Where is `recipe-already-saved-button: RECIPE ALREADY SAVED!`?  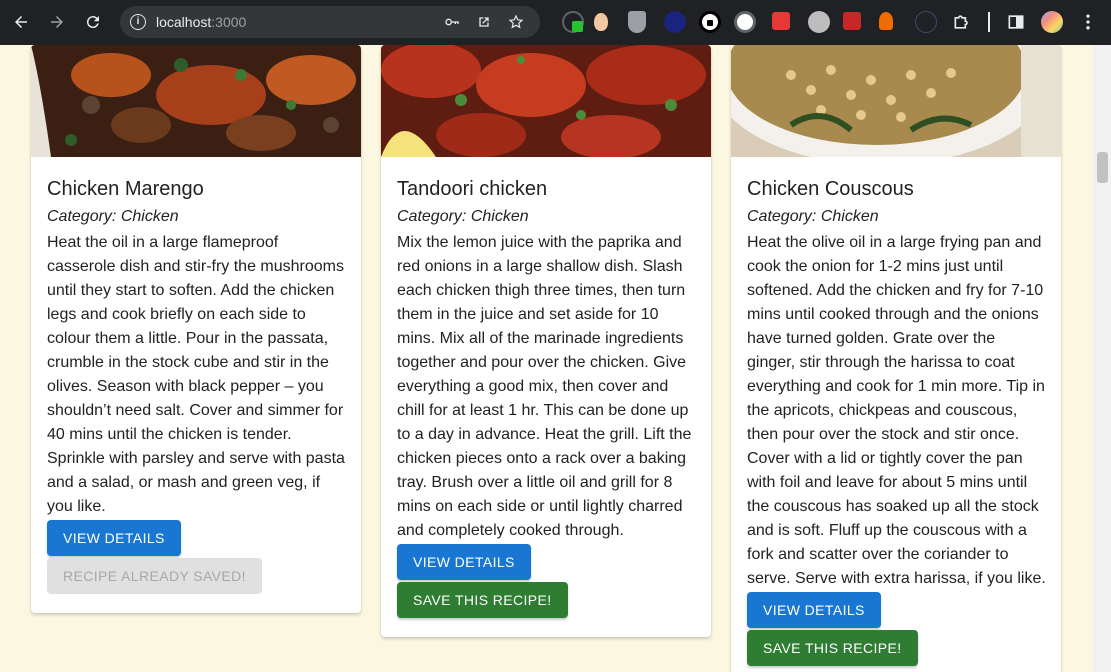 recipe-already-saved-button: RECIPE ALREADY SAVED! is located at coordinates (154, 576).